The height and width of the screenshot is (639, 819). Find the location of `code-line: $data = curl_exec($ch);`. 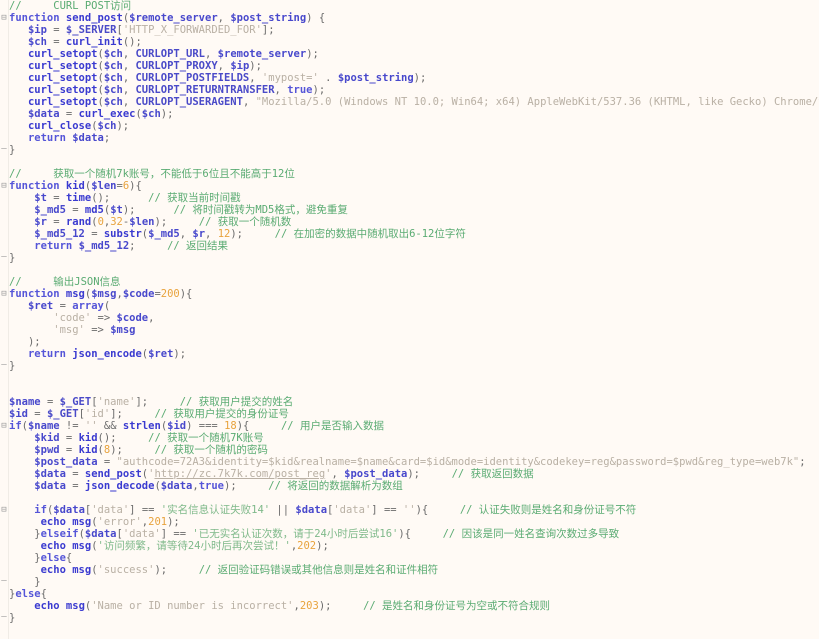

code-line: $data = curl_exec($ch); is located at coordinates (409, 114).